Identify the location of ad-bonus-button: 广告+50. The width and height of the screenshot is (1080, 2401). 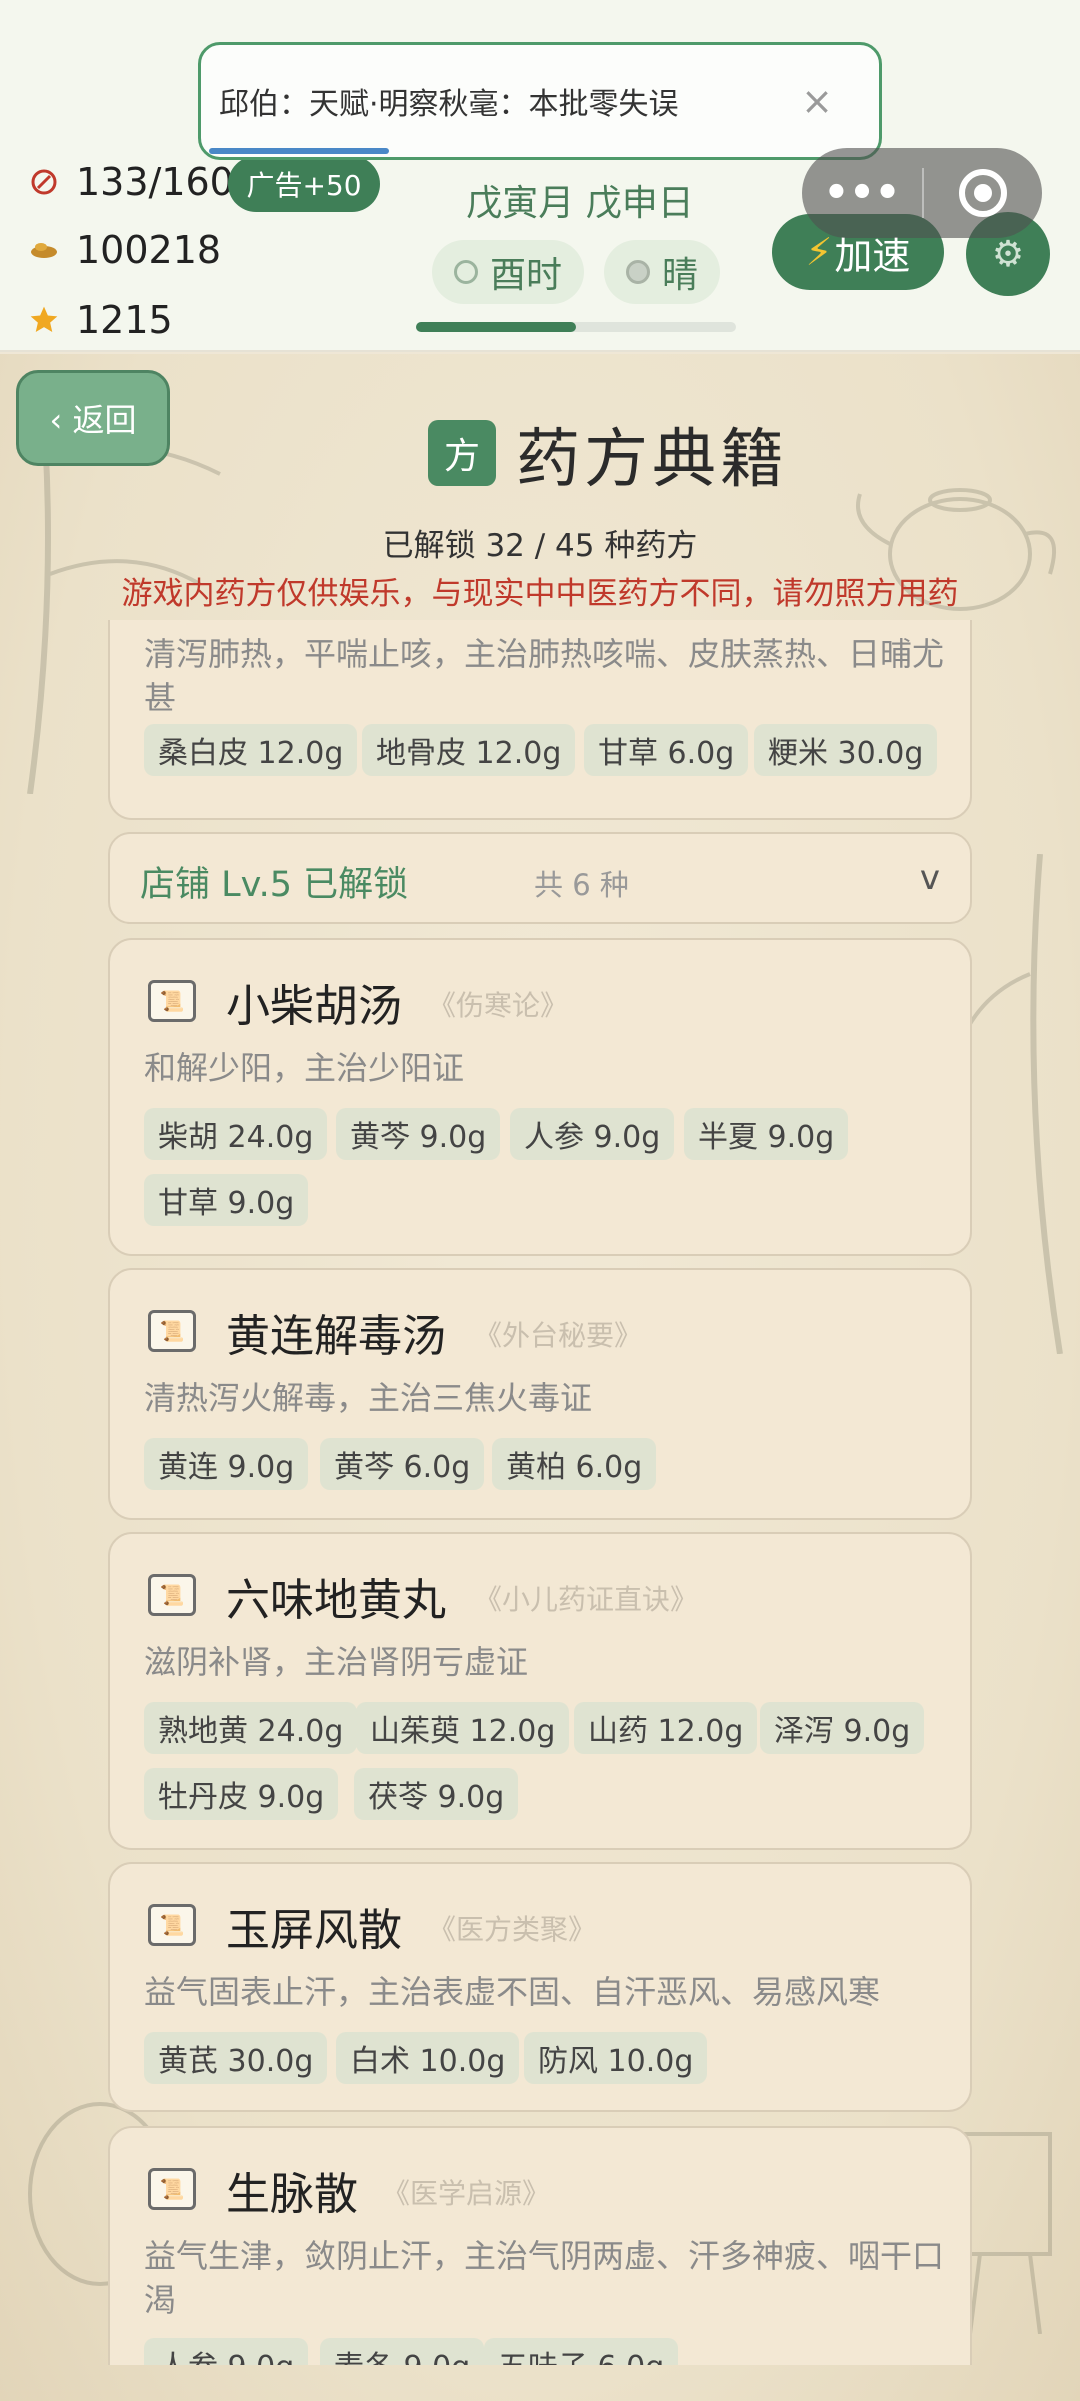
(304, 184).